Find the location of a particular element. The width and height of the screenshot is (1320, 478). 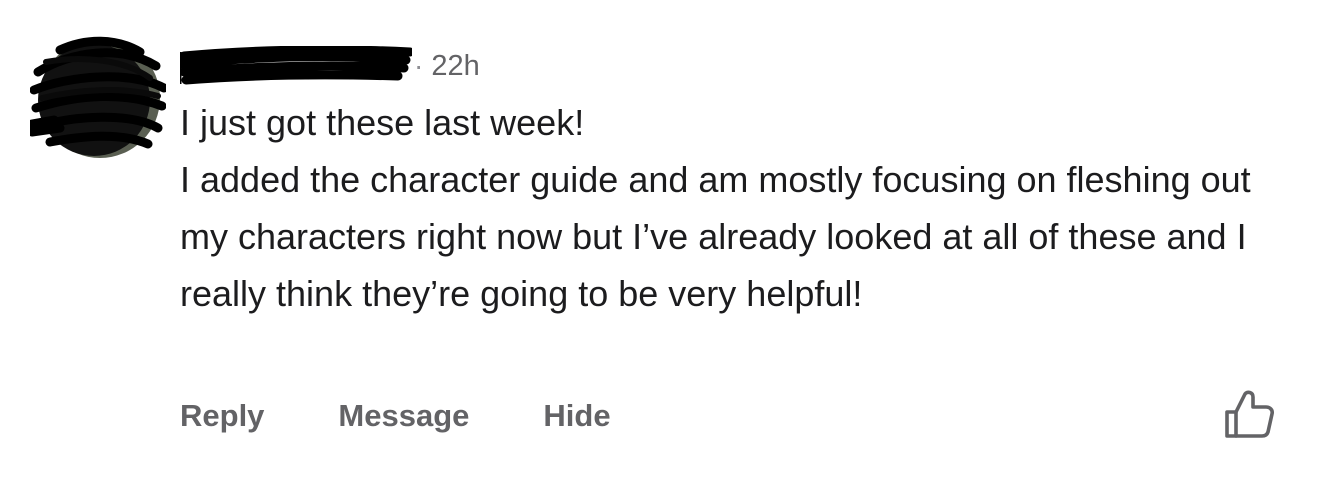

comment-meta: · 22h is located at coordinates (330, 66).